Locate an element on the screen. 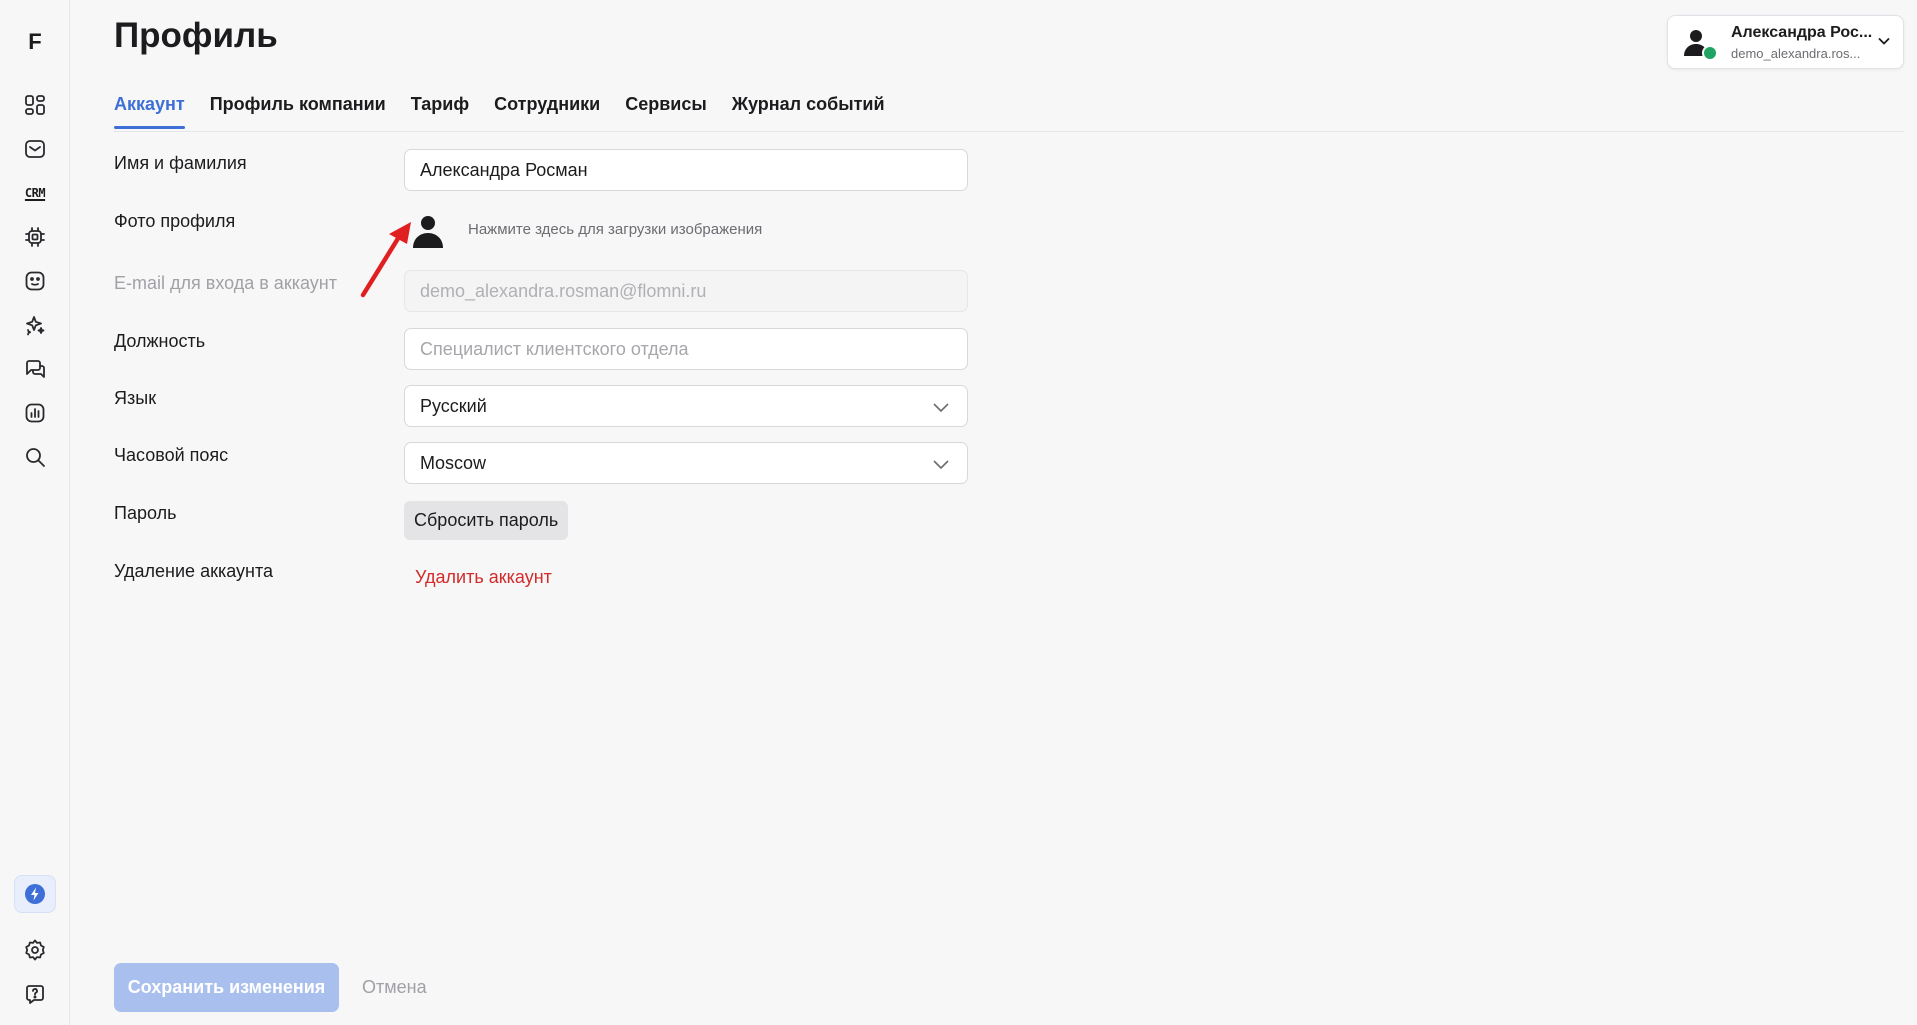 The height and width of the screenshot is (1025, 1917). tab-account: Аккаунт is located at coordinates (149, 111).